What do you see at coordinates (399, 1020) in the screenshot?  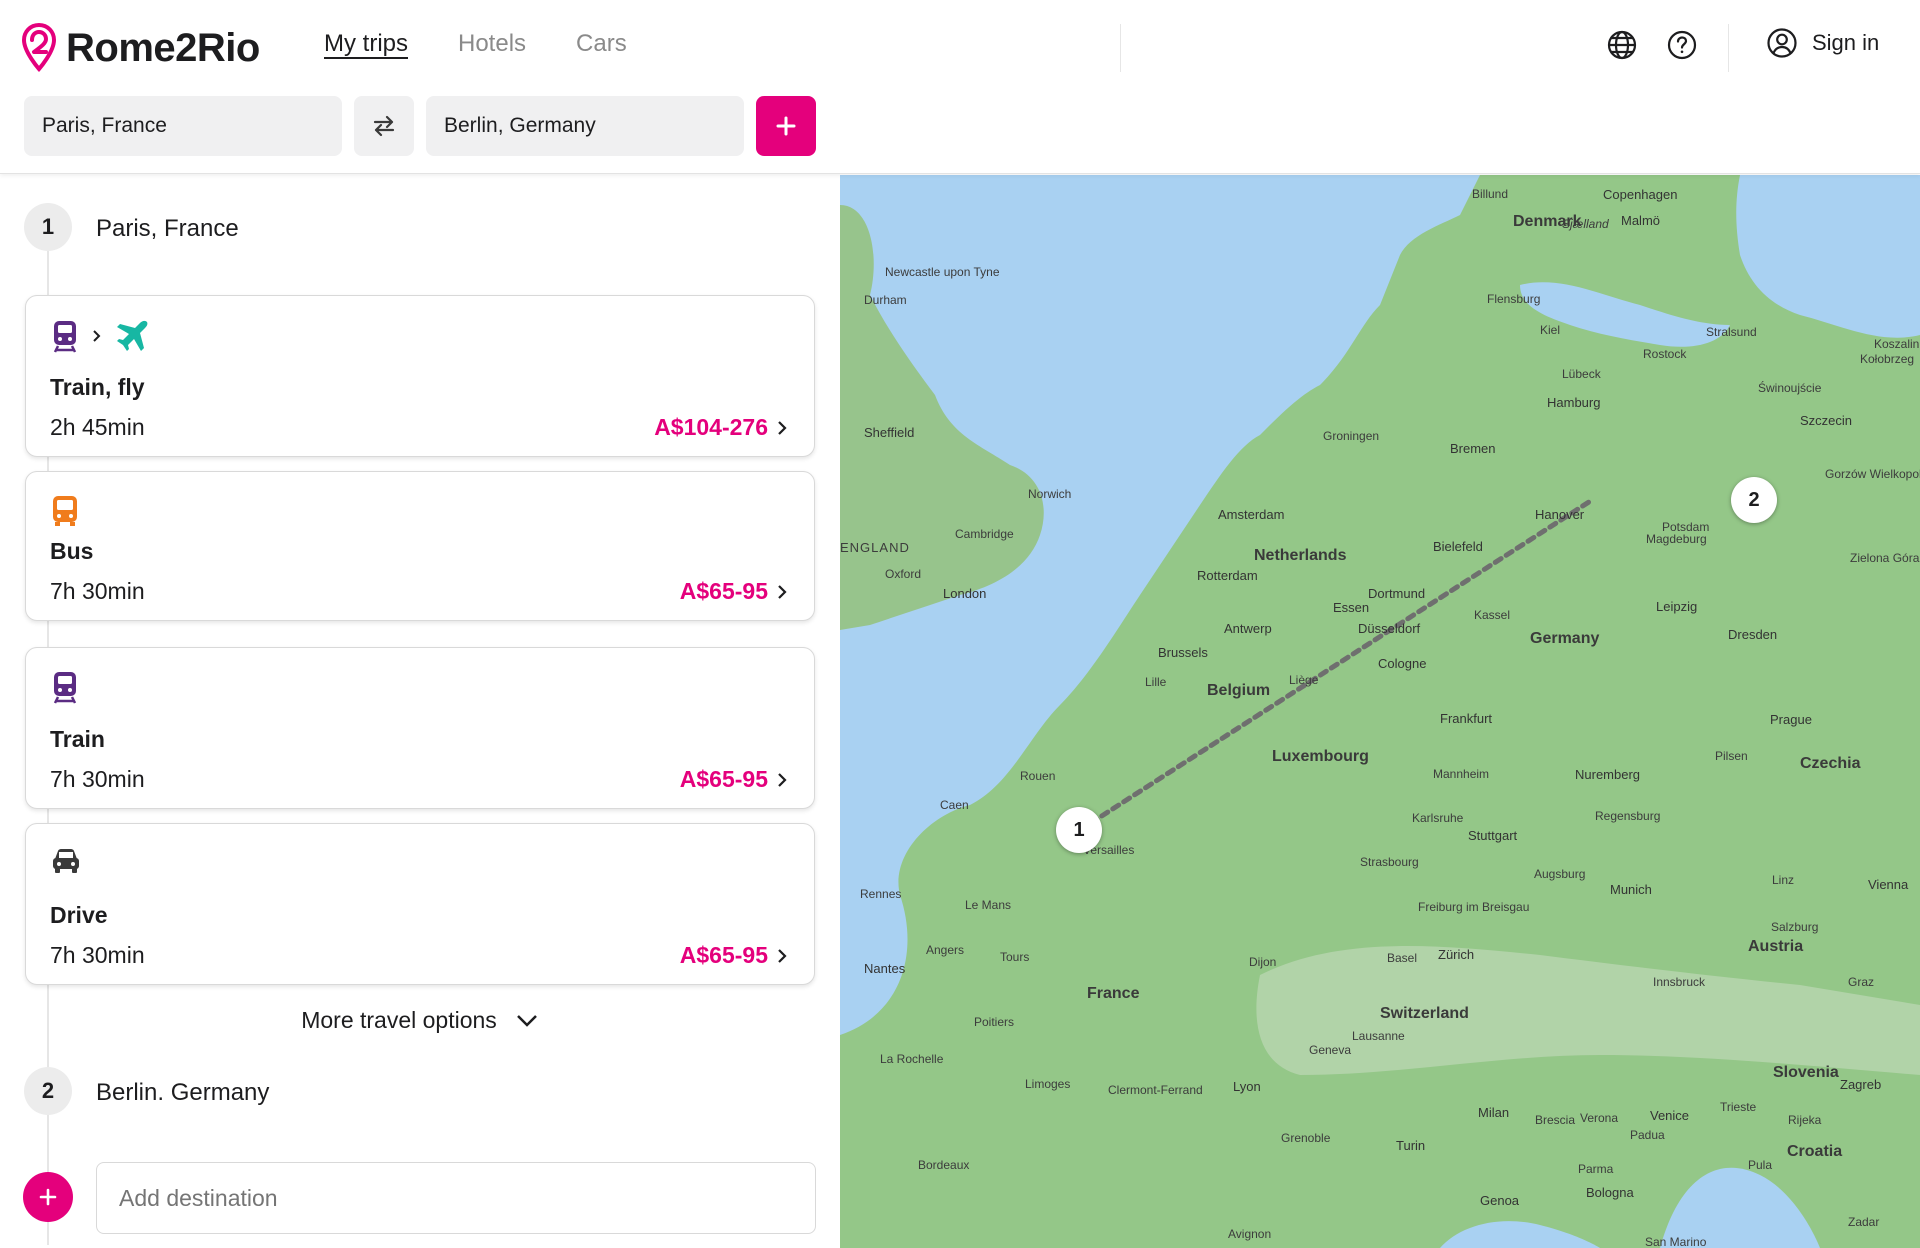 I see `more-options-label: More travel options` at bounding box center [399, 1020].